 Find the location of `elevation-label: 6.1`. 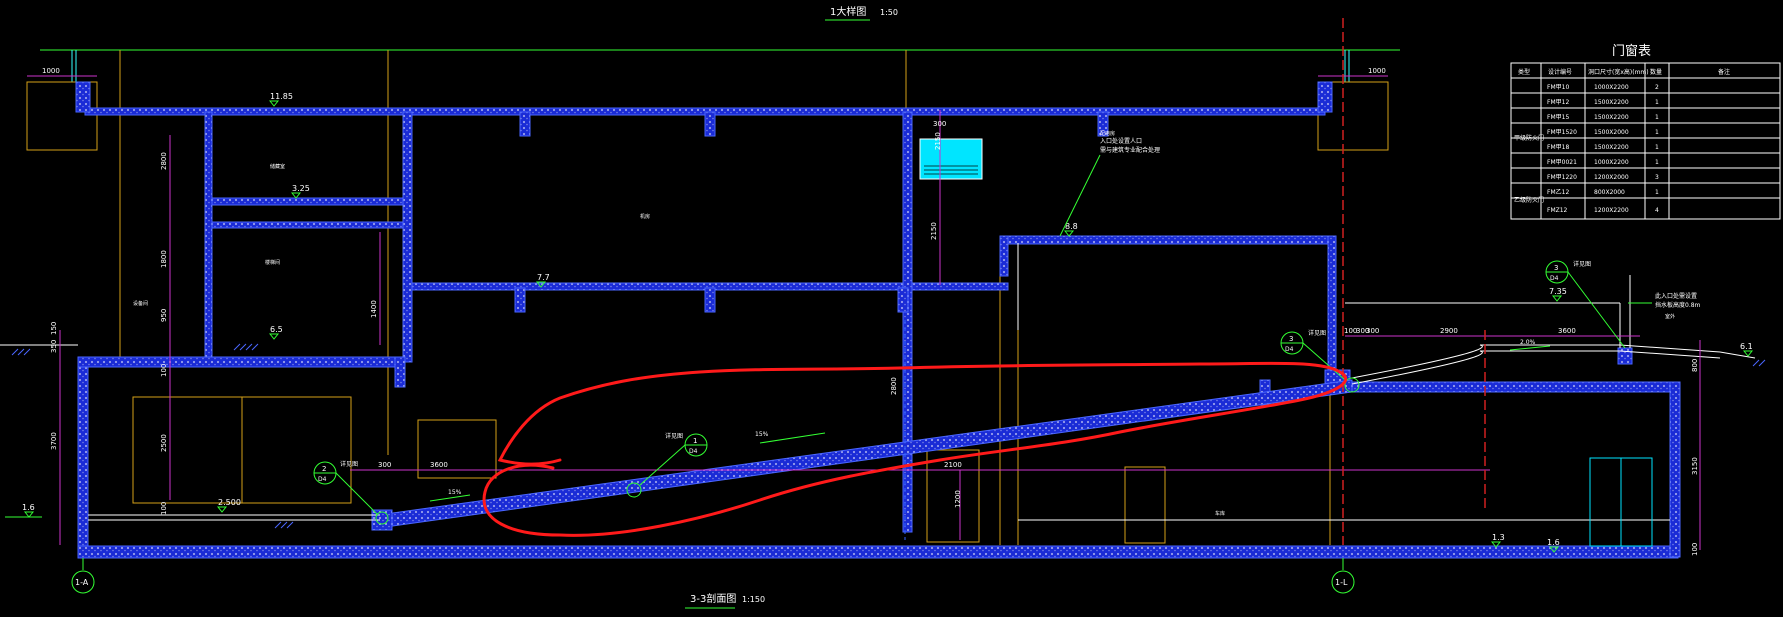

elevation-label: 6.1 is located at coordinates (1746, 346).